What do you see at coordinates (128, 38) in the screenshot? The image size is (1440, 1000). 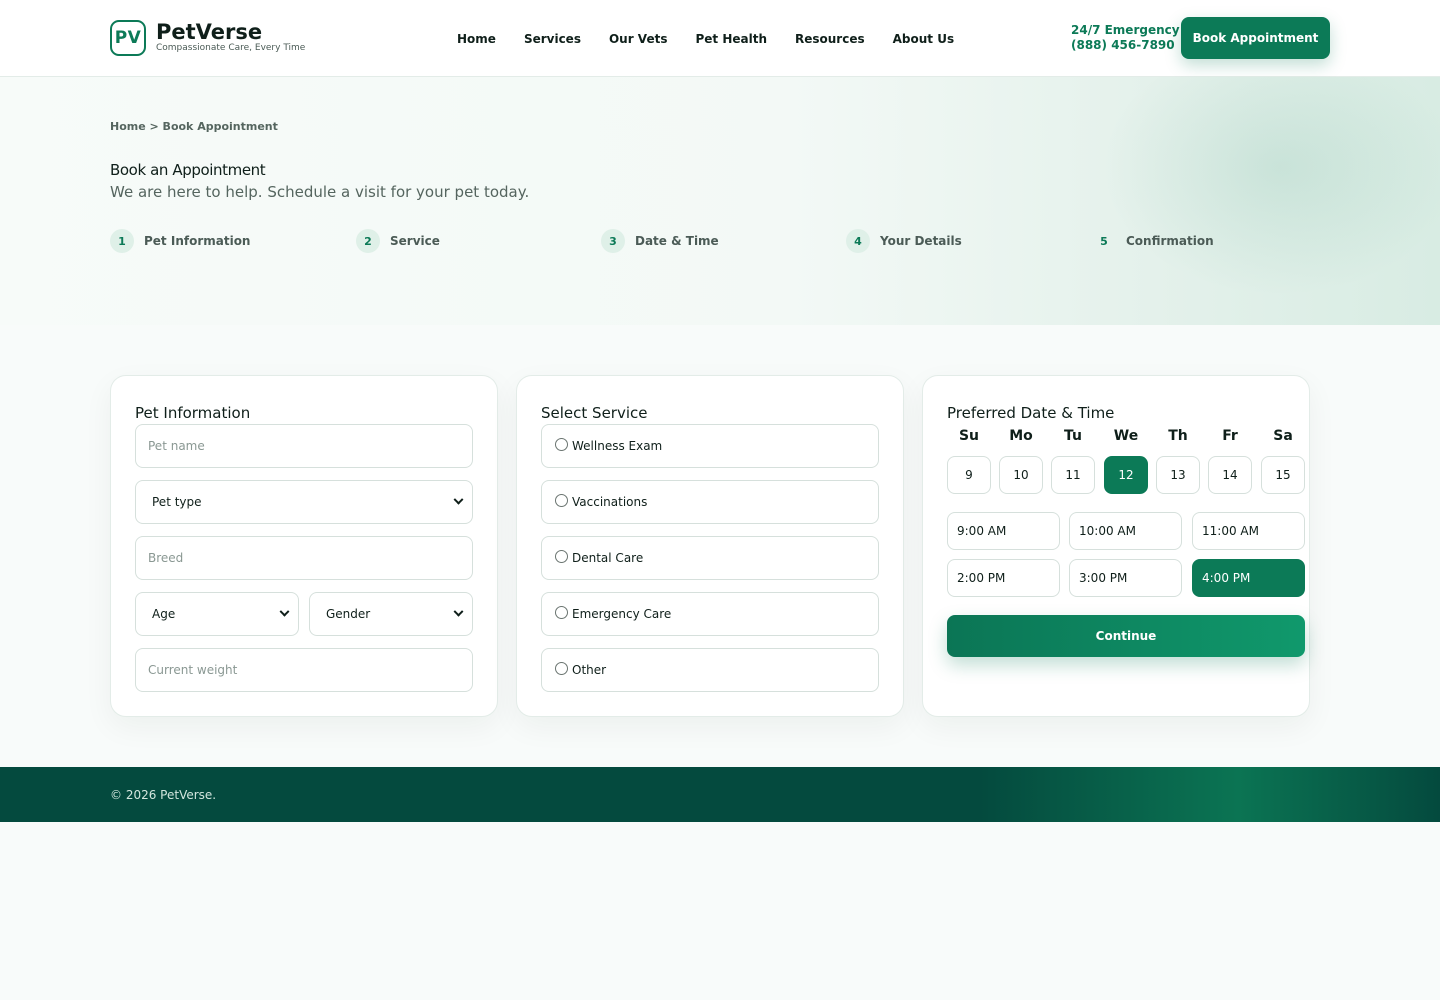 I see `logo-mark: PV` at bounding box center [128, 38].